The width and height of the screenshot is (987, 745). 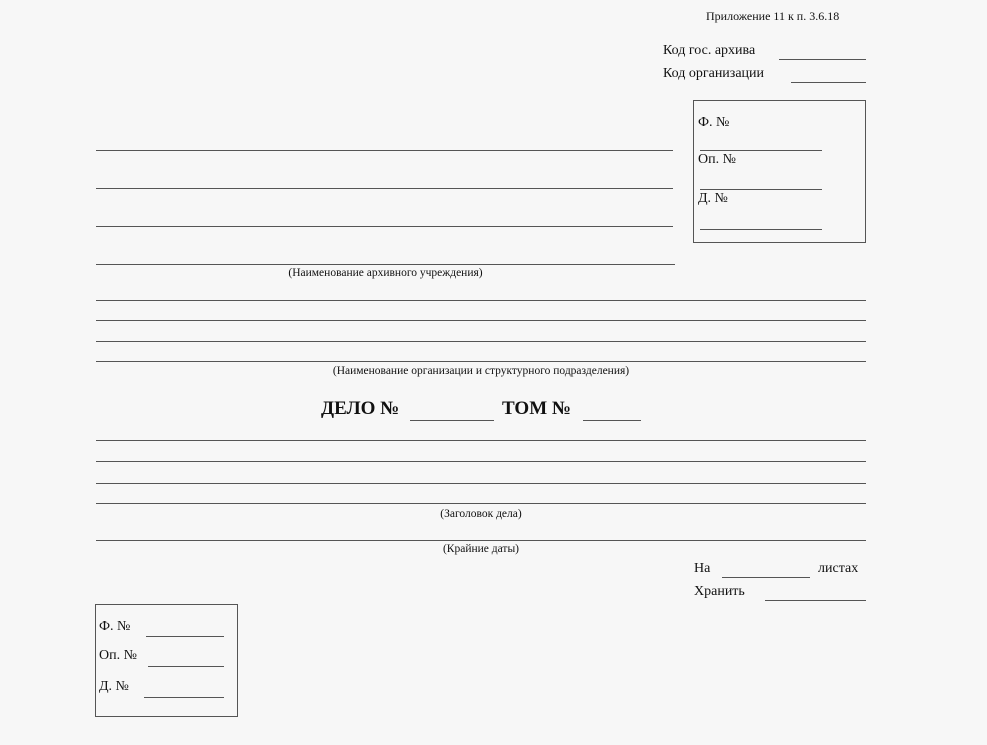 What do you see at coordinates (838, 568) in the screenshot?
I see `sheets-suffix-label: листах` at bounding box center [838, 568].